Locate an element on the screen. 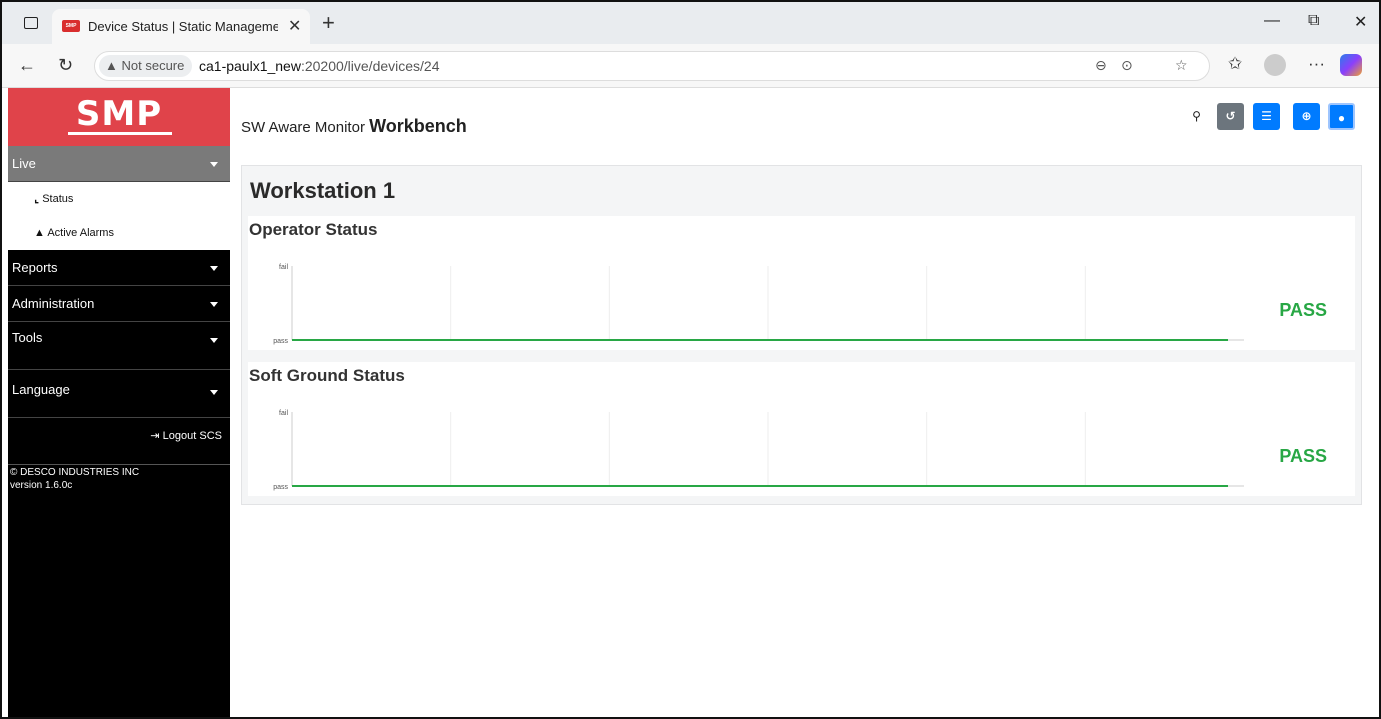  logo-area: SMP is located at coordinates (119, 117).